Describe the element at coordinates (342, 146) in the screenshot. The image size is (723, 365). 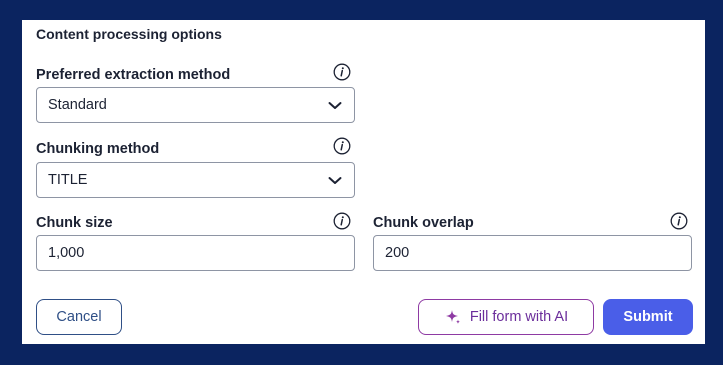
I see `chunking-info-icon` at that location.